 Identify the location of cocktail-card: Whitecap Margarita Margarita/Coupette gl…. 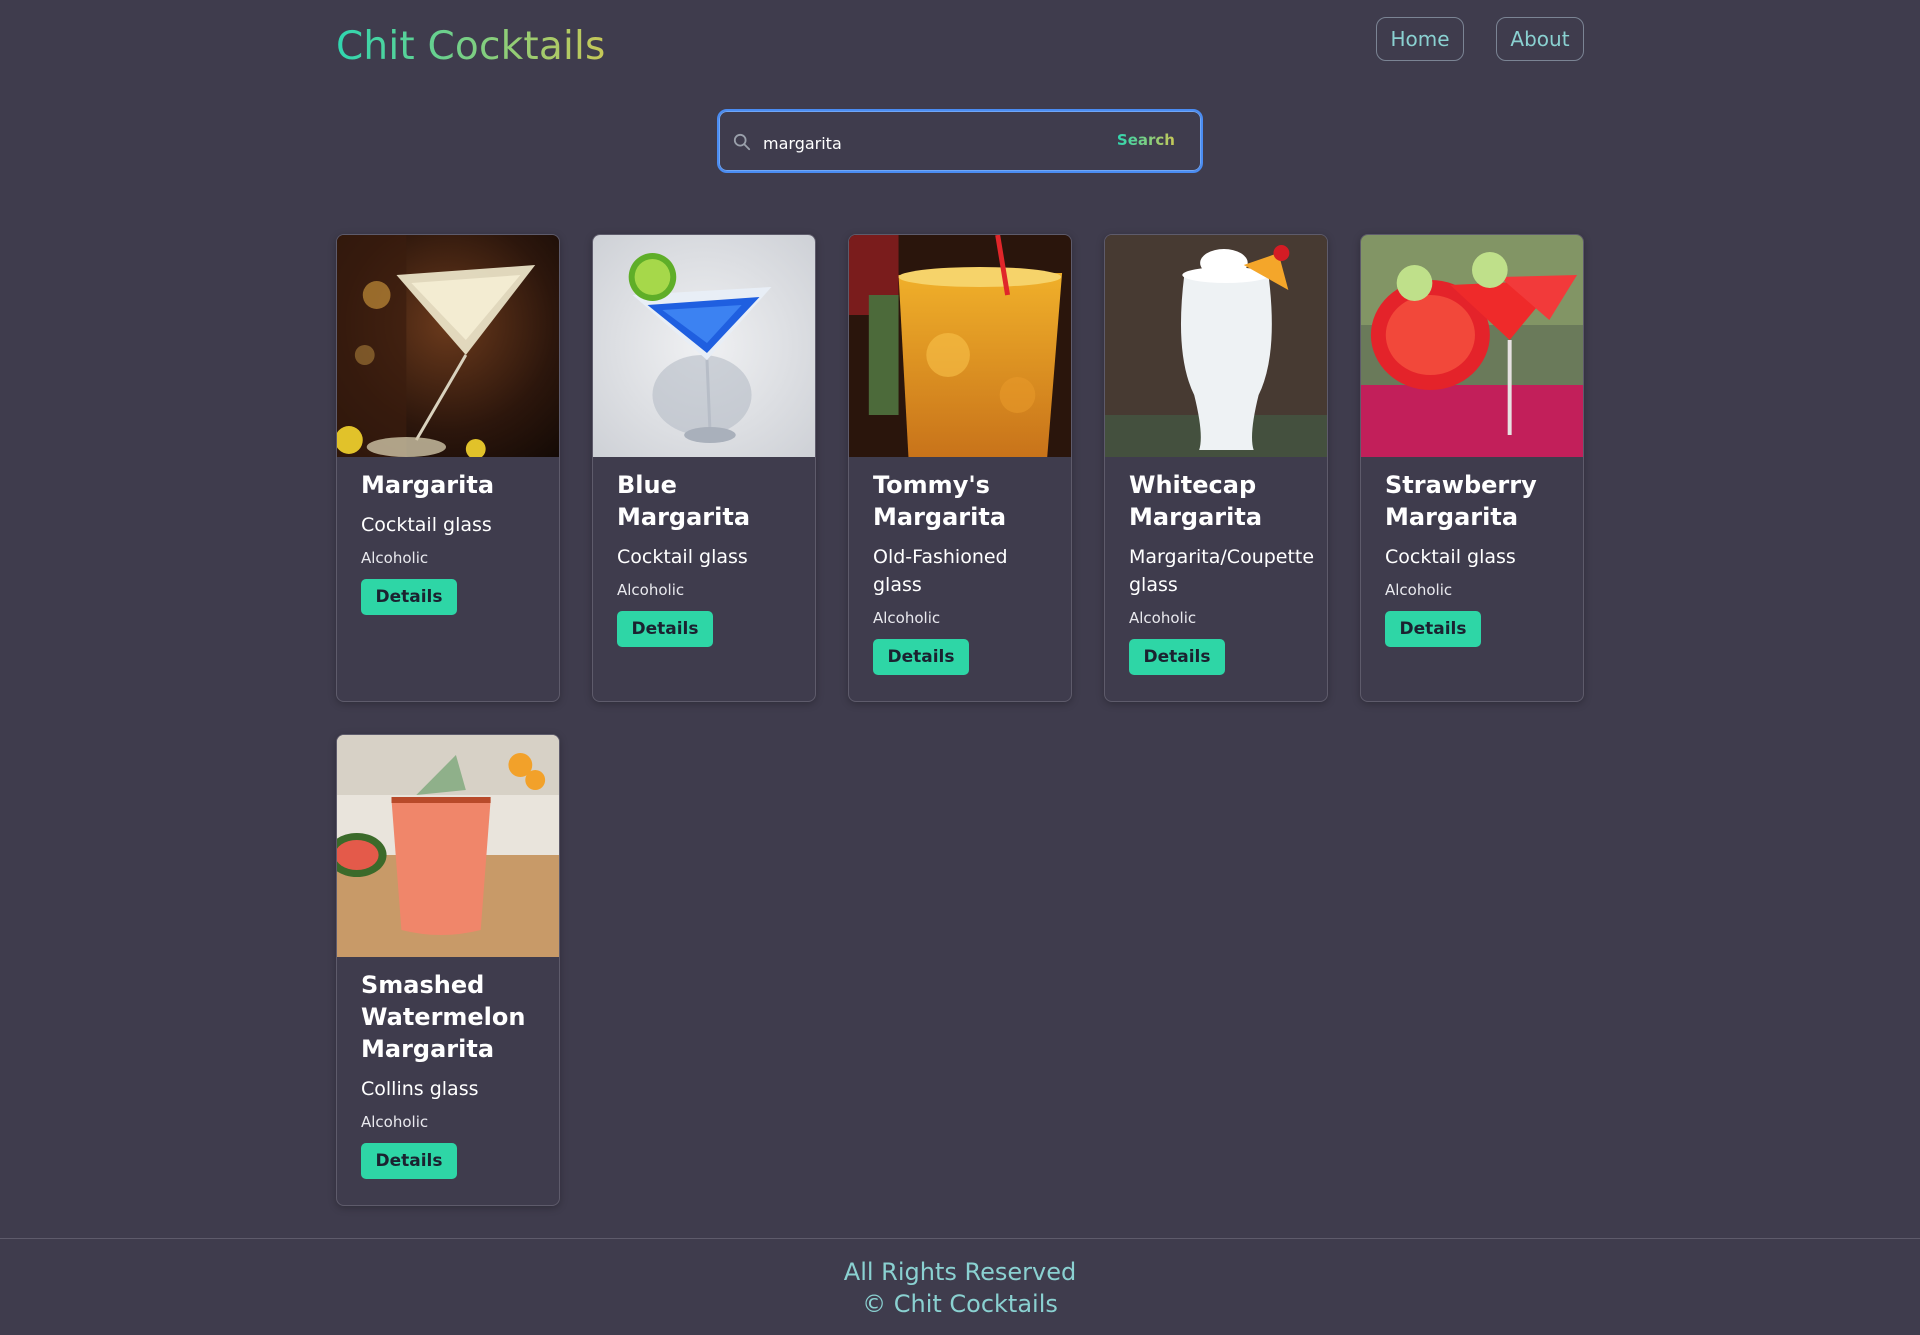
(1216, 468).